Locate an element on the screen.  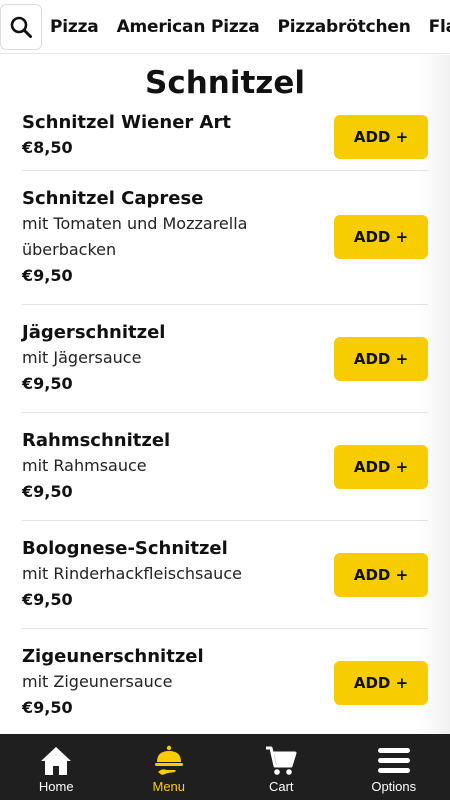
item-description: mit Jägersauce is located at coordinates (82, 357).